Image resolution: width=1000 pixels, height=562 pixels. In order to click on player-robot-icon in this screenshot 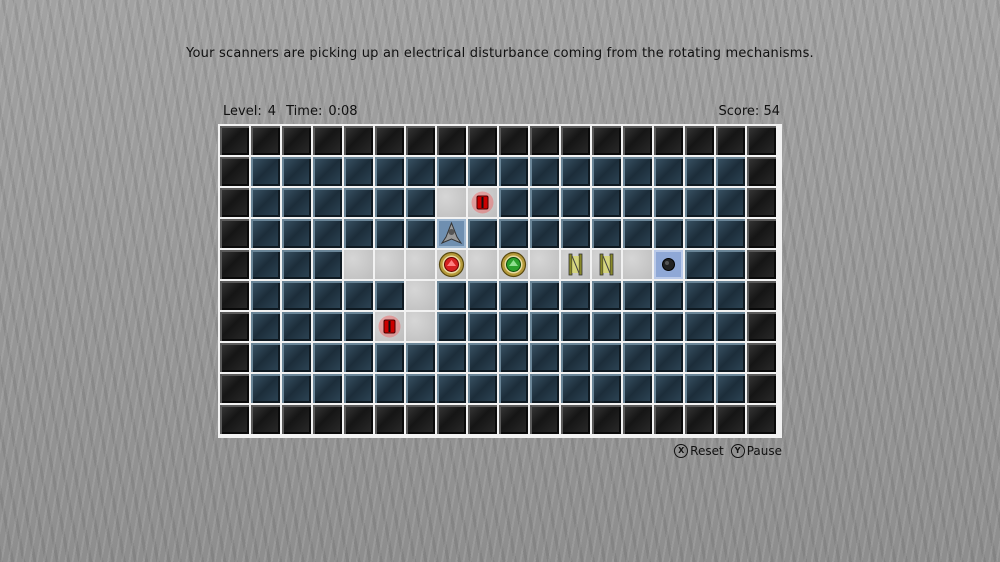, I will do `click(451, 233)`.